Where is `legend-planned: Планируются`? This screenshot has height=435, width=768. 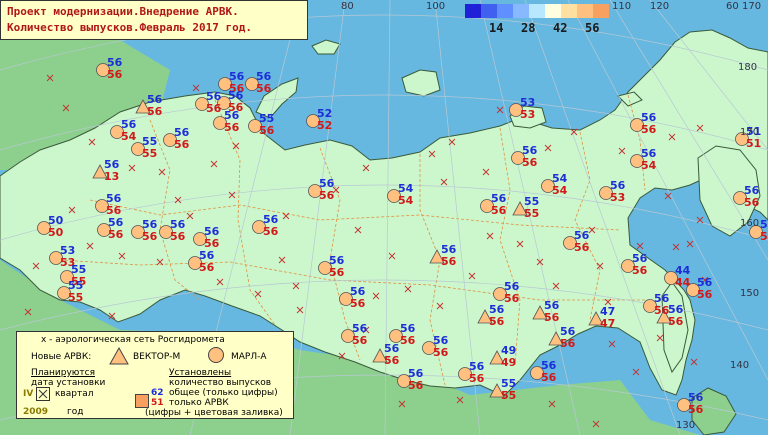
legend-planned: Планируются is located at coordinates (63, 373).